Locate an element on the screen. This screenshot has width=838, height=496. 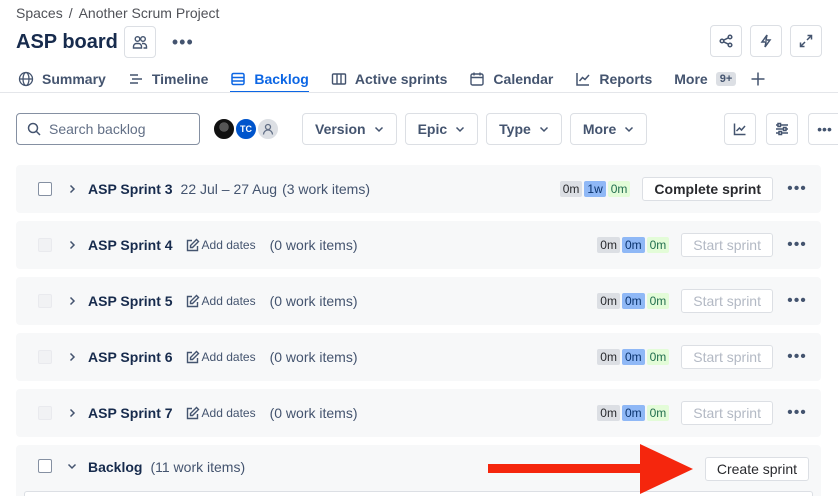
avatar-tc: TC is located at coordinates (246, 129).